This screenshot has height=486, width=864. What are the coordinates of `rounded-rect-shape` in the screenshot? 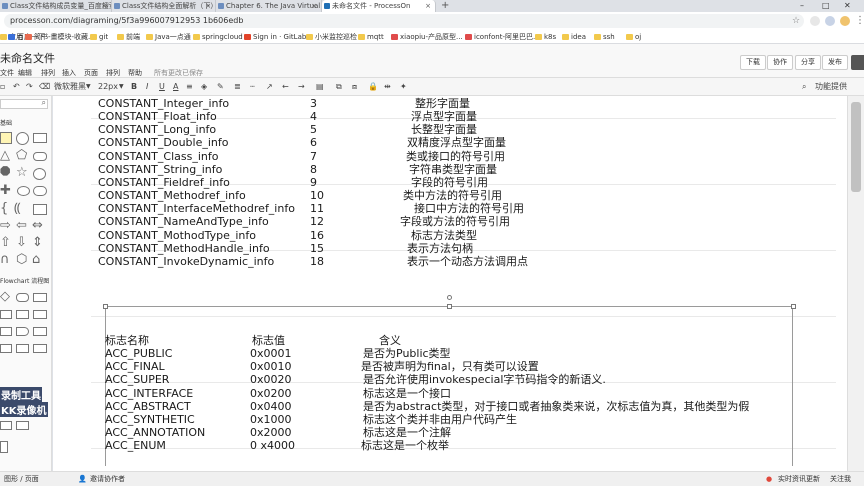 It's located at (40, 156).